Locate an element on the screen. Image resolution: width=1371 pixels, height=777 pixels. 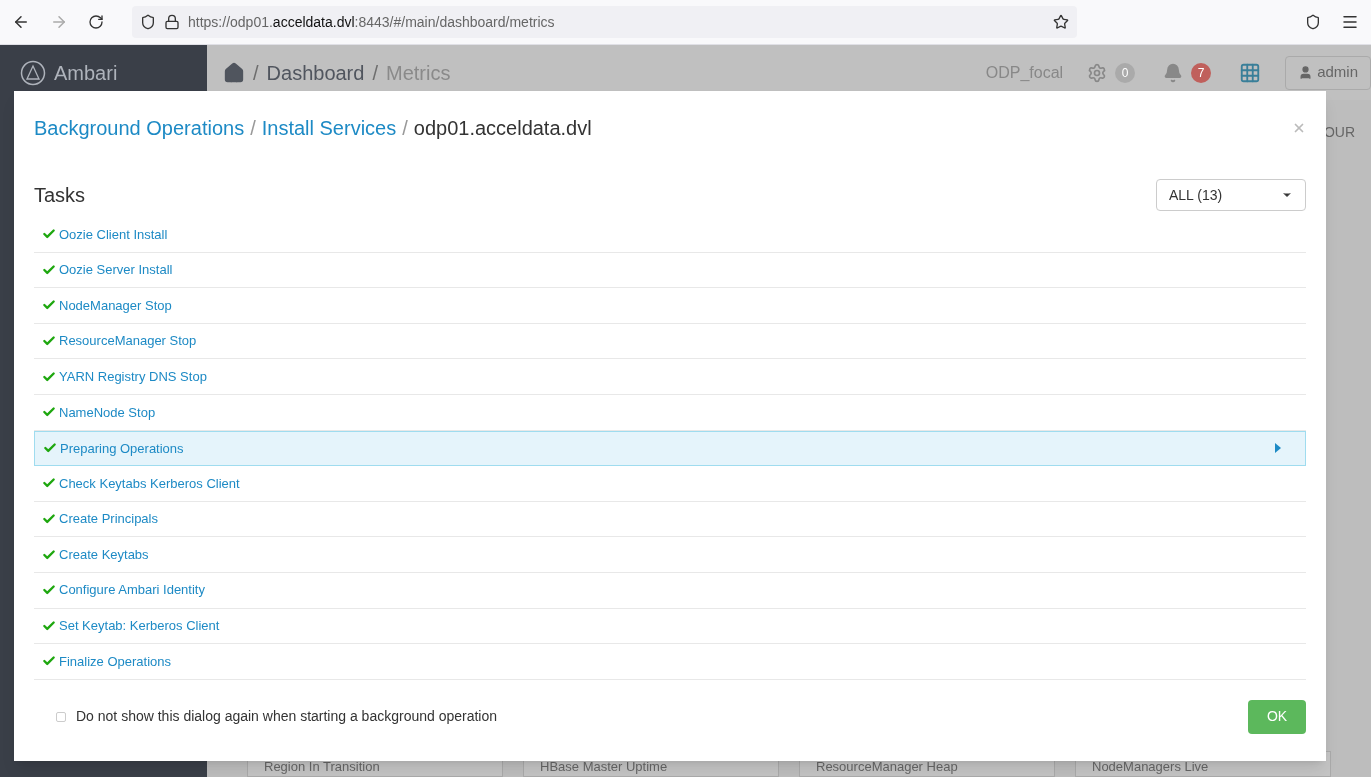
bookmark-star-icon is located at coordinates (1061, 22).